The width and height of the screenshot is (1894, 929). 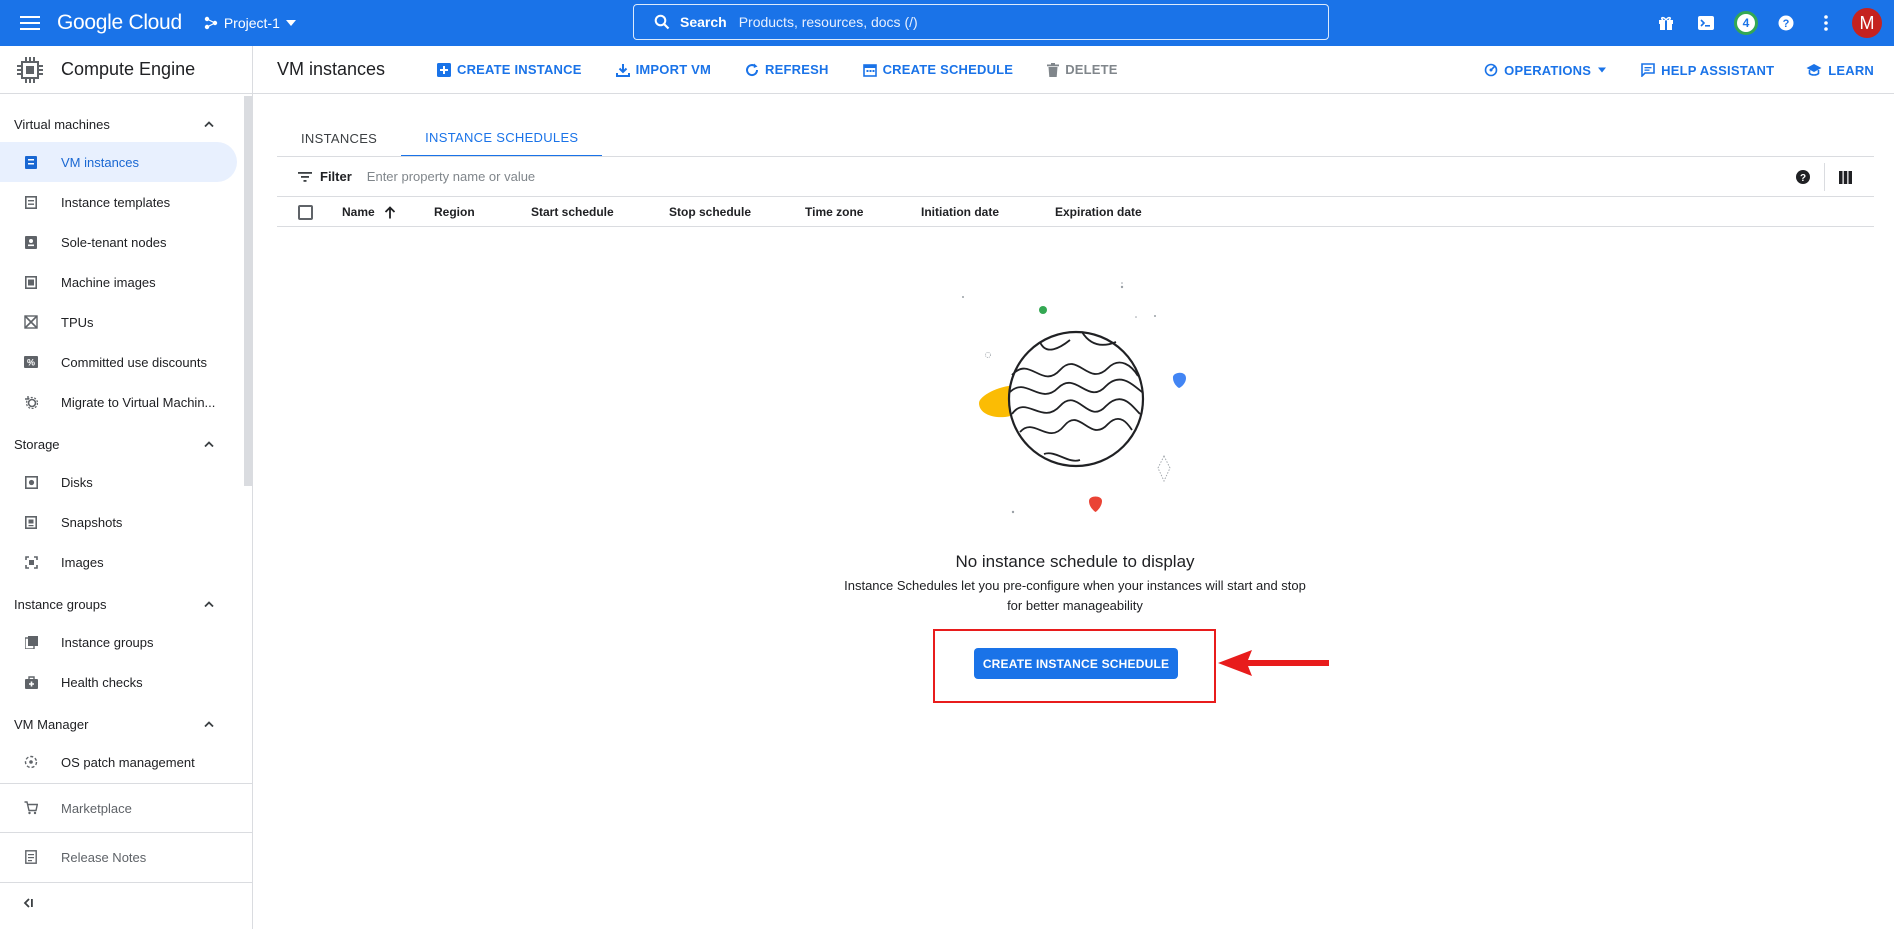 What do you see at coordinates (1845, 177) in the screenshot?
I see `column-display-icon` at bounding box center [1845, 177].